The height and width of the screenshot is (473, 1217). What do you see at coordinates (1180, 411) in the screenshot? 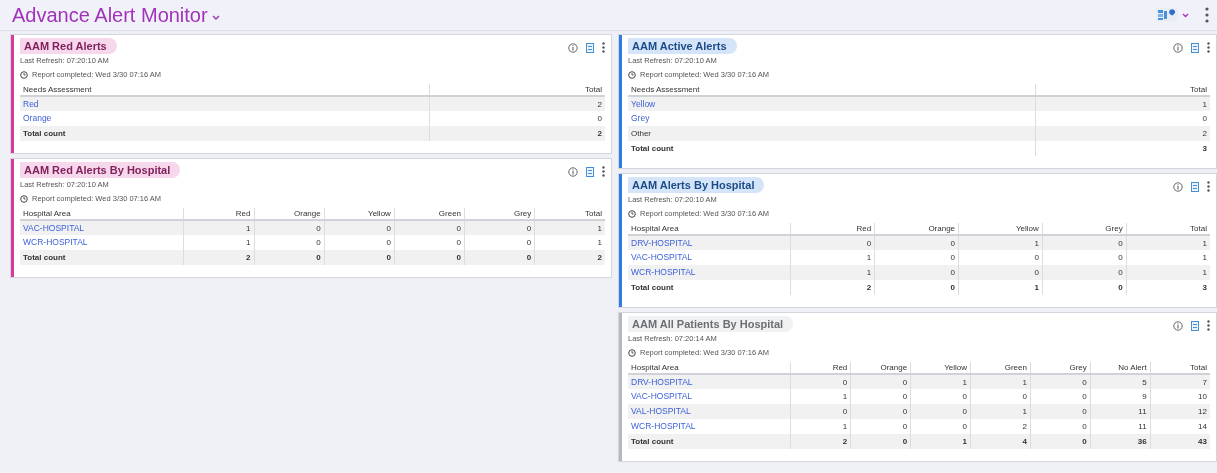
I see `table-cell: 12` at bounding box center [1180, 411].